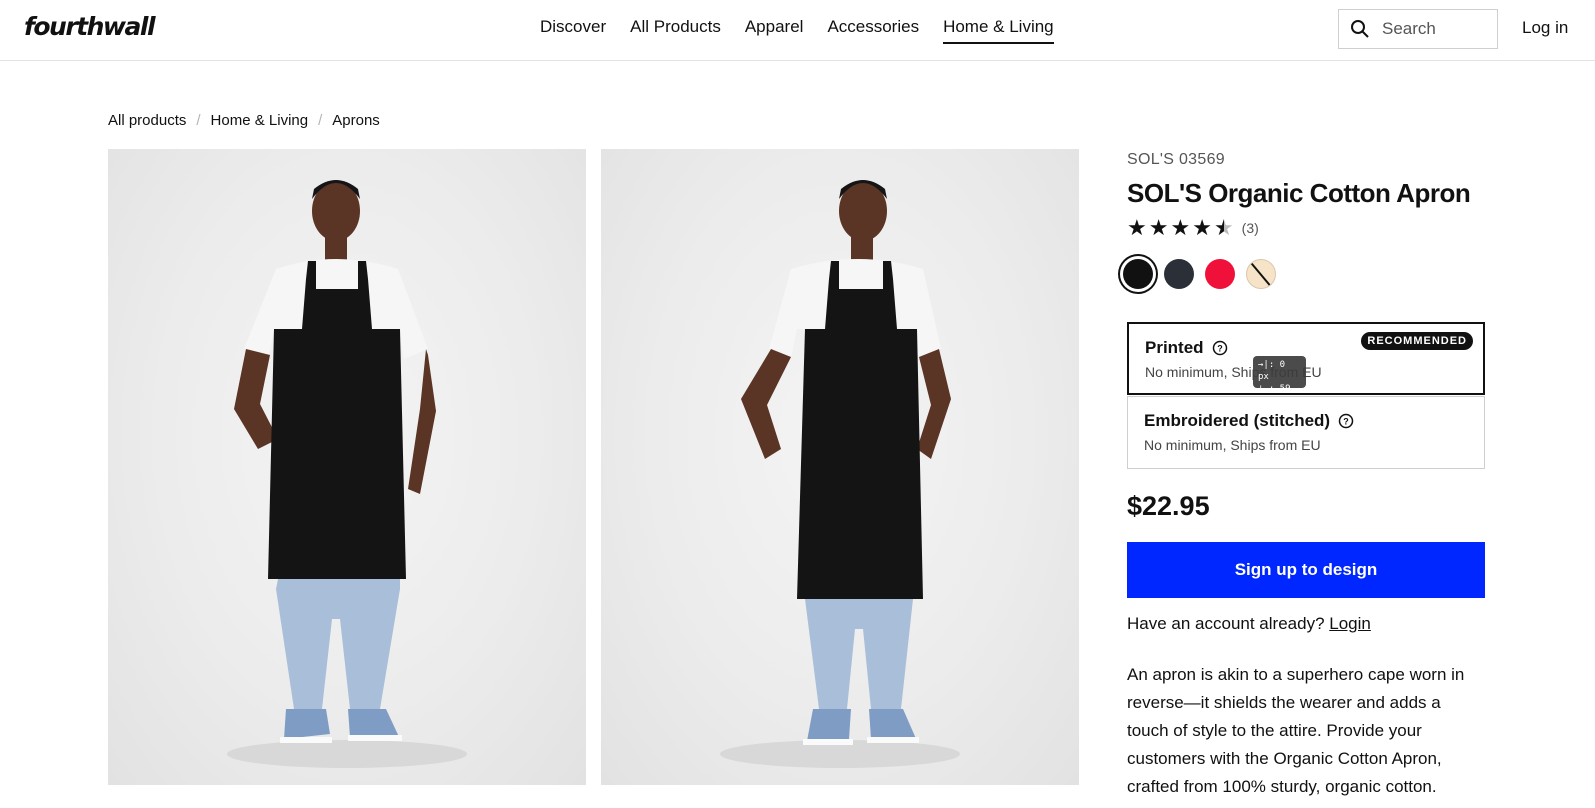  I want to click on fourthwall-logo: fourthwall, so click(90, 26).